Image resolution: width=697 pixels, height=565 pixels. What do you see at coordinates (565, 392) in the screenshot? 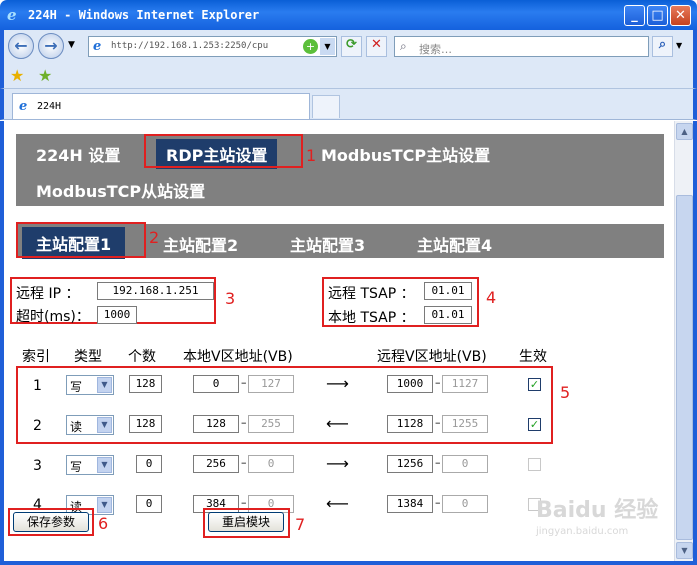
I see `annotation-5: 5` at bounding box center [565, 392].